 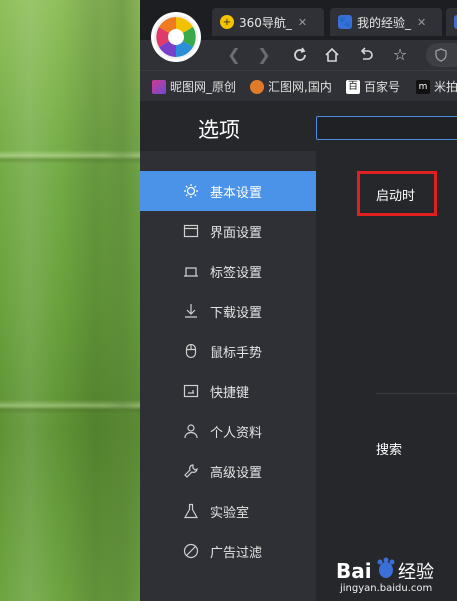 I want to click on sidebar-item-label: 个人资料, so click(x=236, y=433).